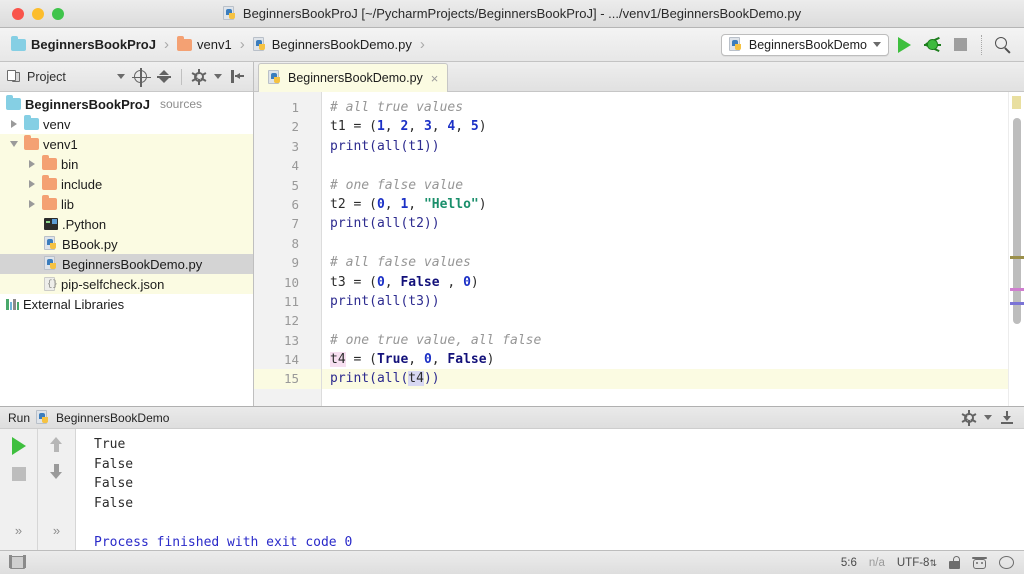  I want to click on marker-olive, so click(1017, 257).